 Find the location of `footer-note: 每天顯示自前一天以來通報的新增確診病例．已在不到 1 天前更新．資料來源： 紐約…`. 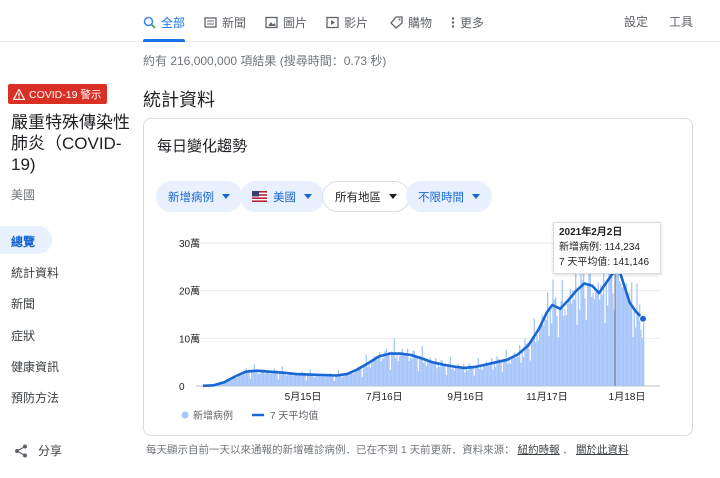

footer-note: 每天顯示自前一天以來通報的新增確診病例．已在不到 1 天前更新．資料來源： 紐約… is located at coordinates (418, 449).